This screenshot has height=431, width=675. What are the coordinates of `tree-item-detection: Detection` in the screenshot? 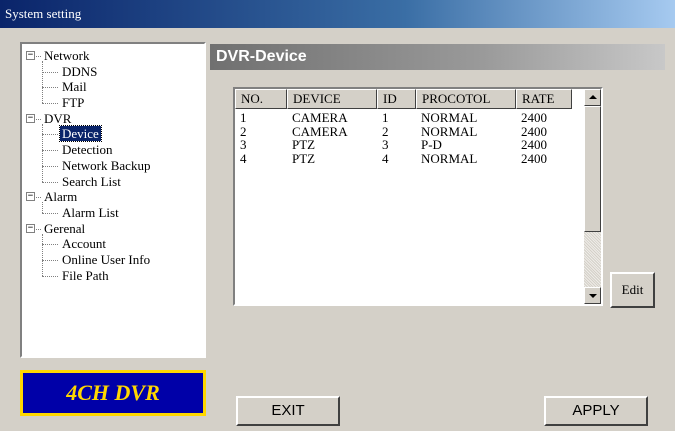 It's located at (113, 150).